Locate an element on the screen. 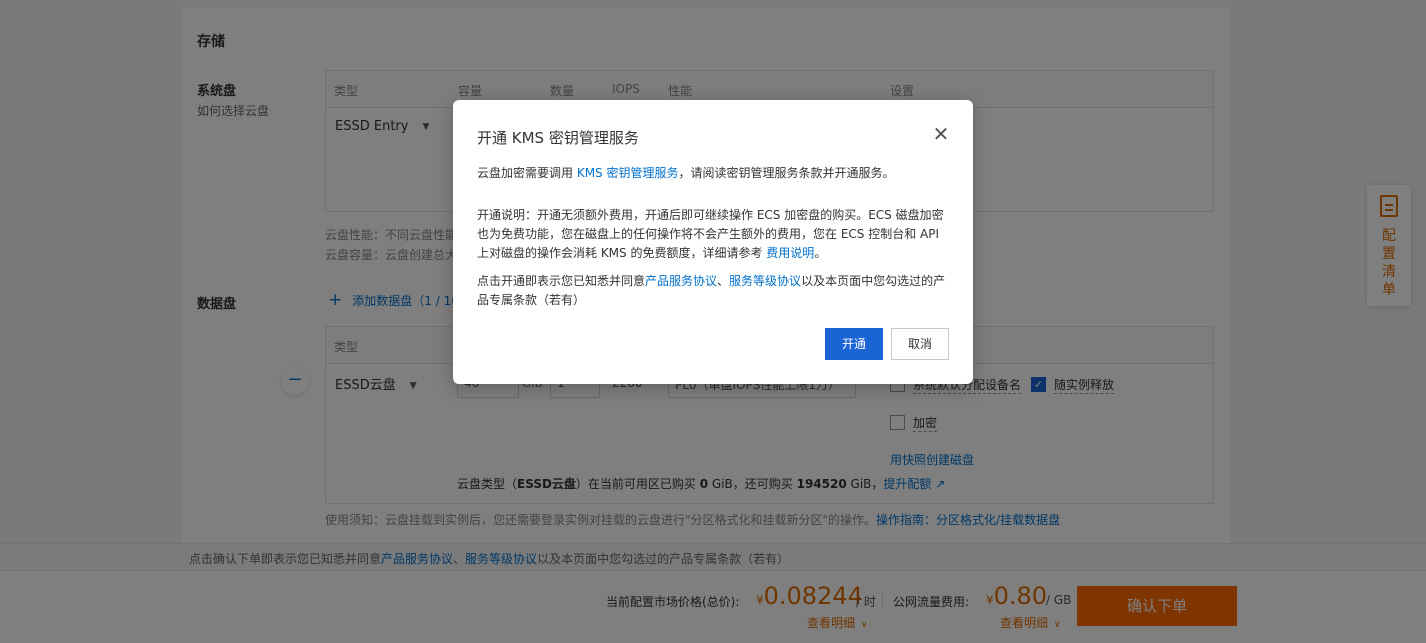 The image size is (1426, 643). cancel-button: 取消 is located at coordinates (920, 344).